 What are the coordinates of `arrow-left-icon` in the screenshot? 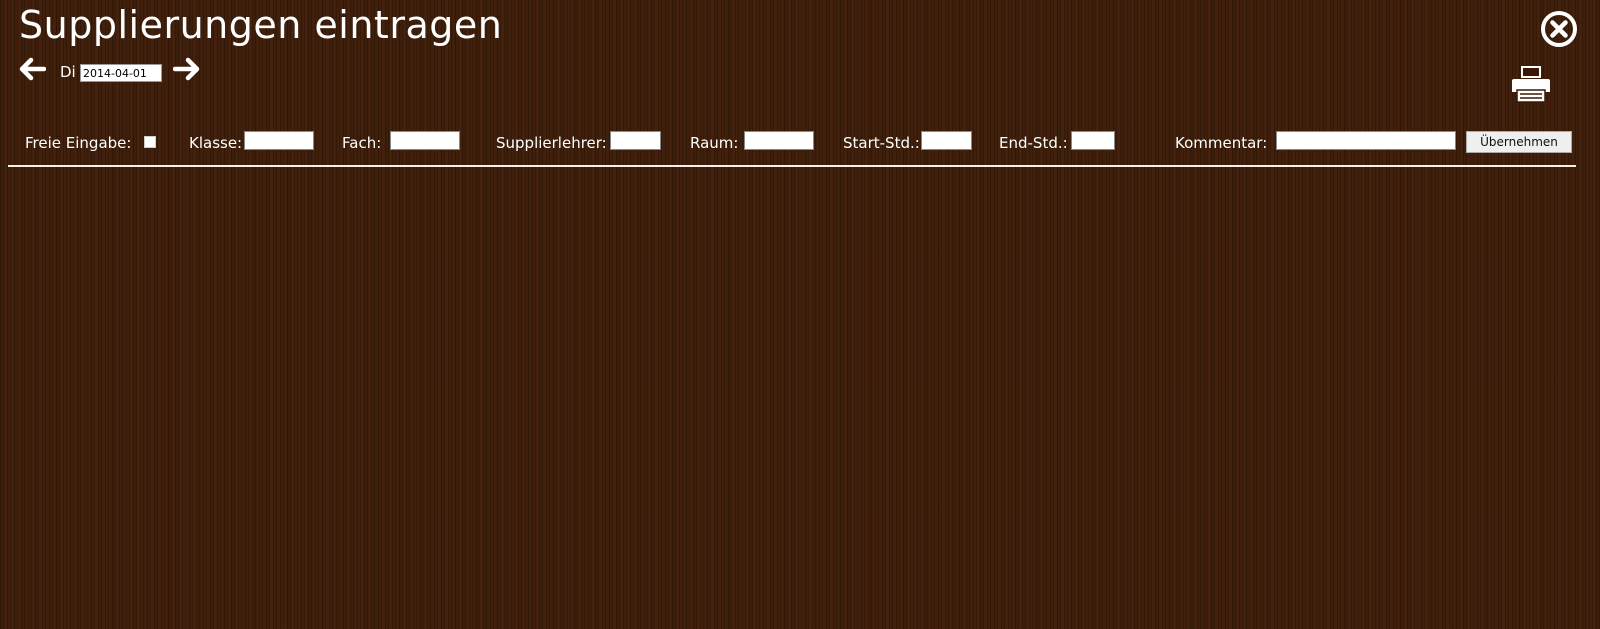 It's located at (32, 69).